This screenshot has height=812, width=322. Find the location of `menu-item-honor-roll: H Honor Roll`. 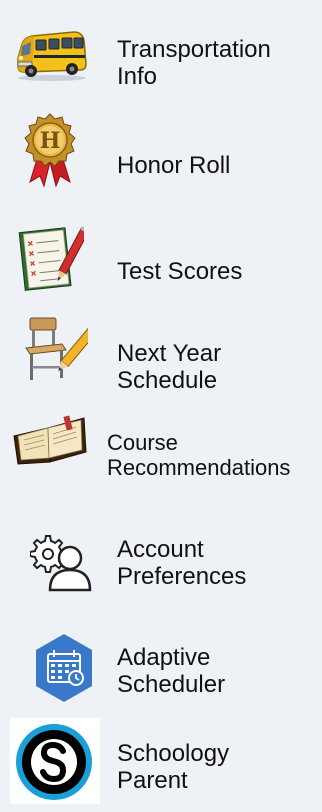

menu-item-honor-roll: H Honor Roll is located at coordinates (161, 154).